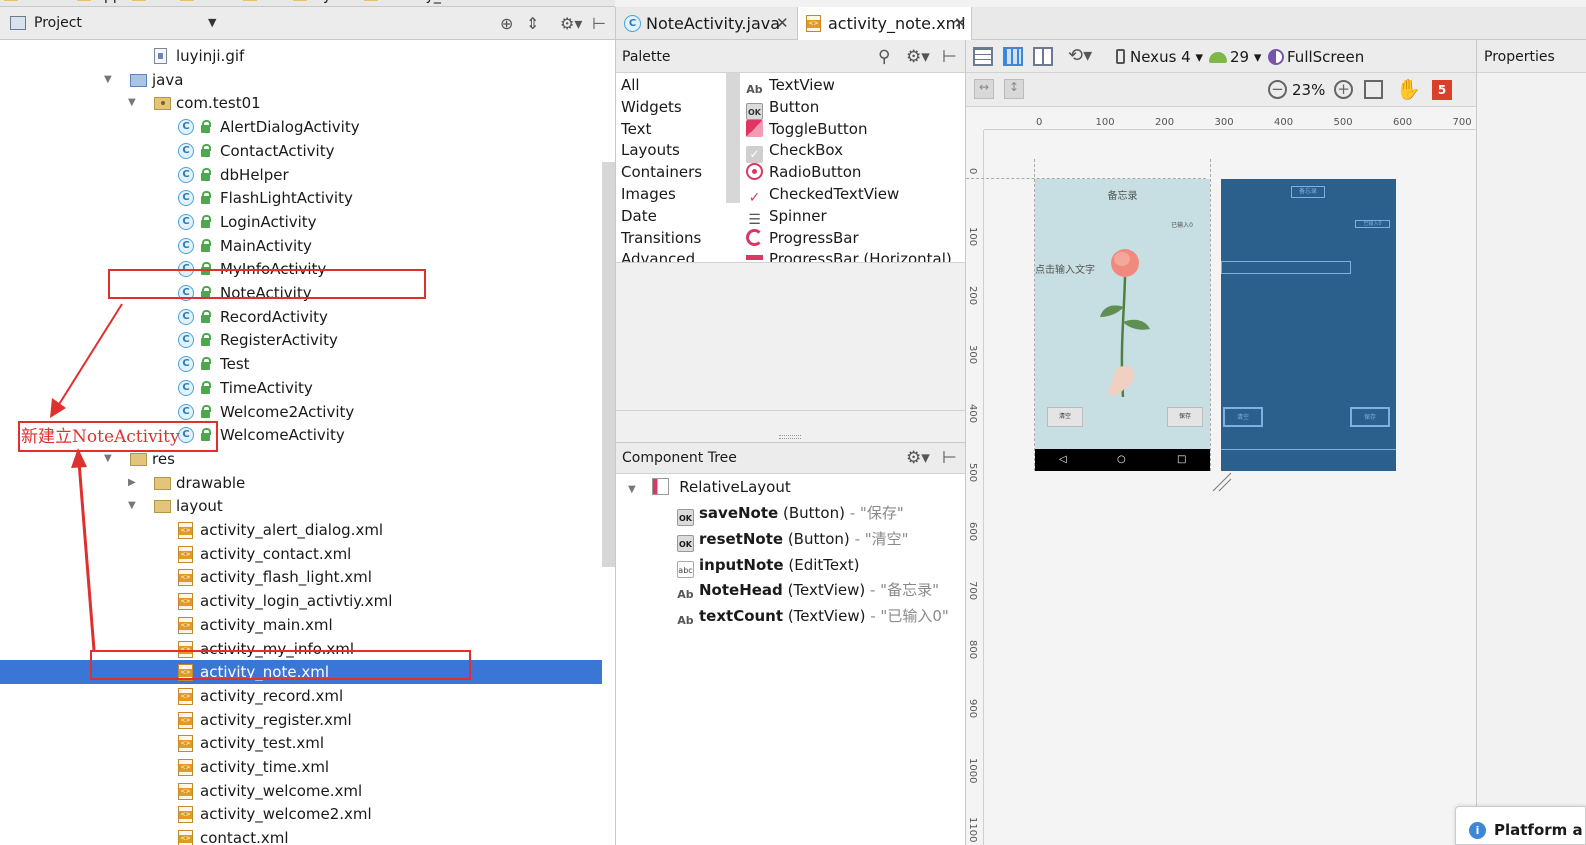  I want to click on splitter-handle, so click(790, 437).